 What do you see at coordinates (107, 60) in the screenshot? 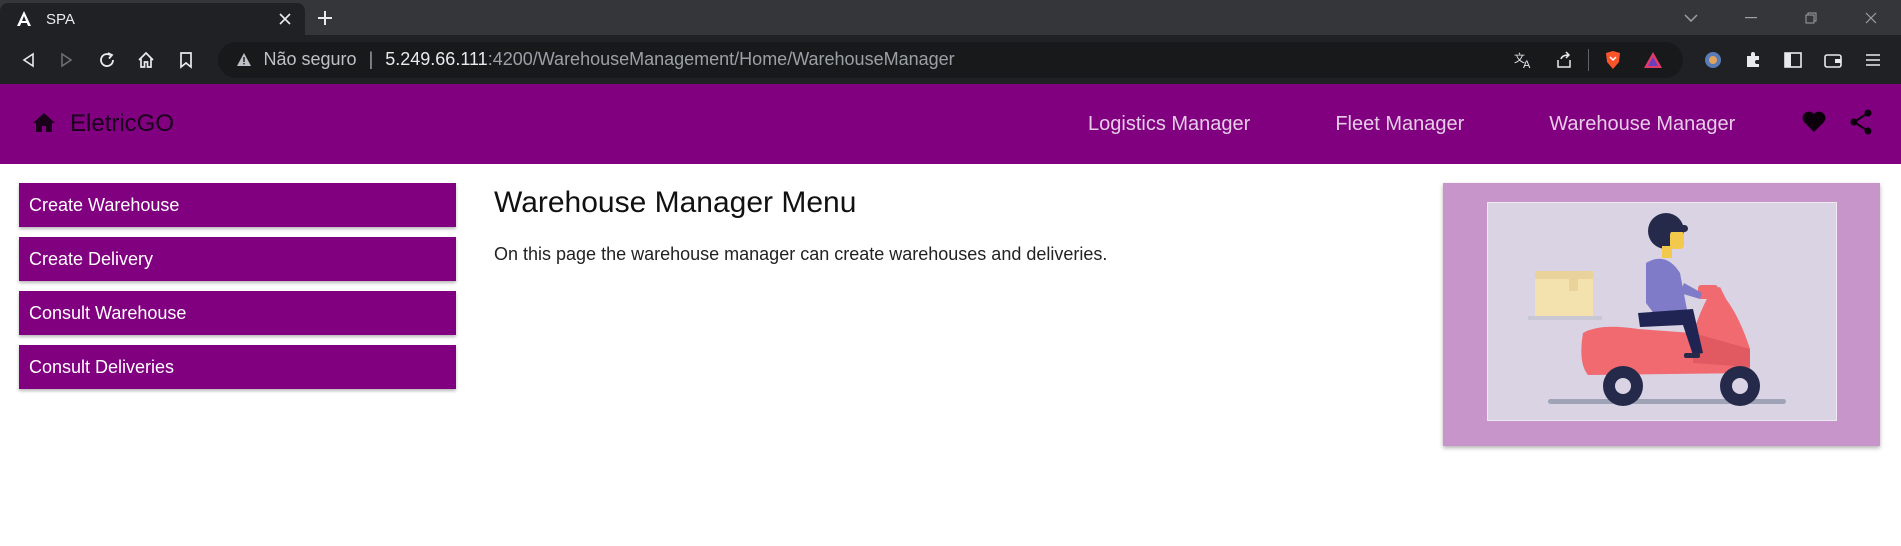
I see `reload-icon` at bounding box center [107, 60].